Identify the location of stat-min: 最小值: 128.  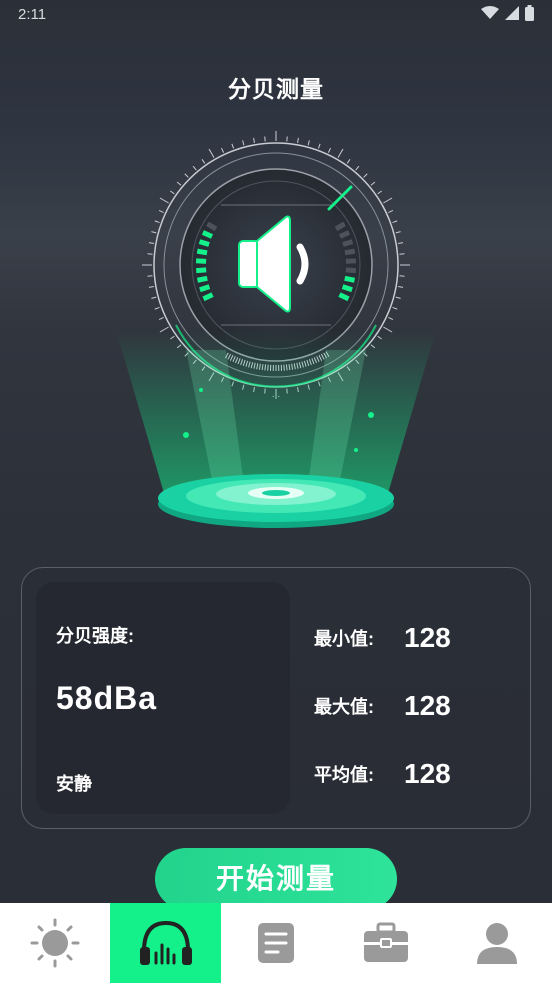
(382, 638).